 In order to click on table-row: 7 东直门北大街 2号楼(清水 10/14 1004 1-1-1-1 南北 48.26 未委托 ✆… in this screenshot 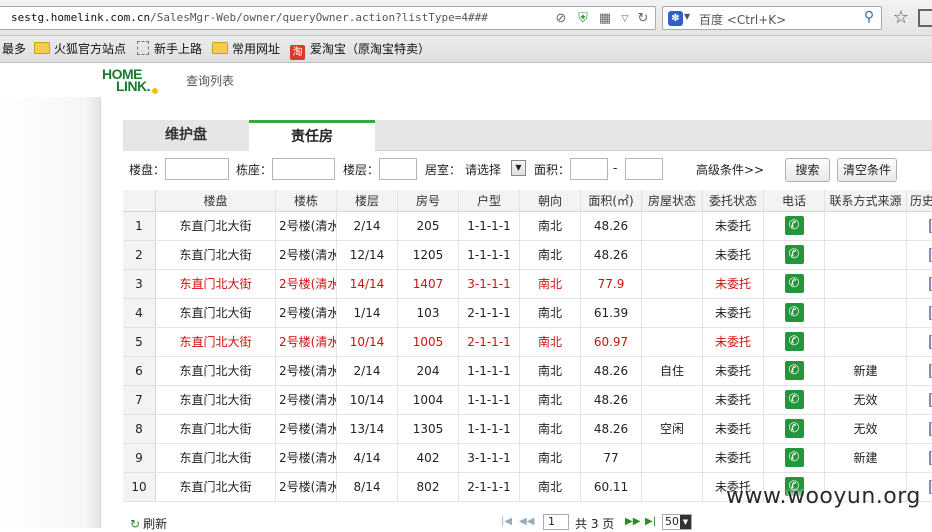, I will do `click(527, 400)`.